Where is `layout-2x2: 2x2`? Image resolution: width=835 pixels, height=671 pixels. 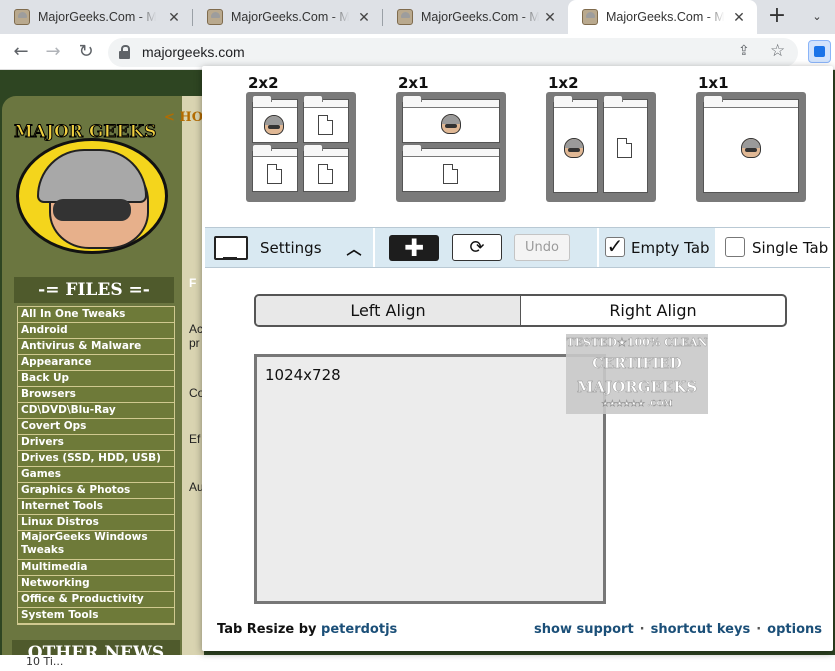
layout-2x2: 2x2 is located at coordinates (306, 138).